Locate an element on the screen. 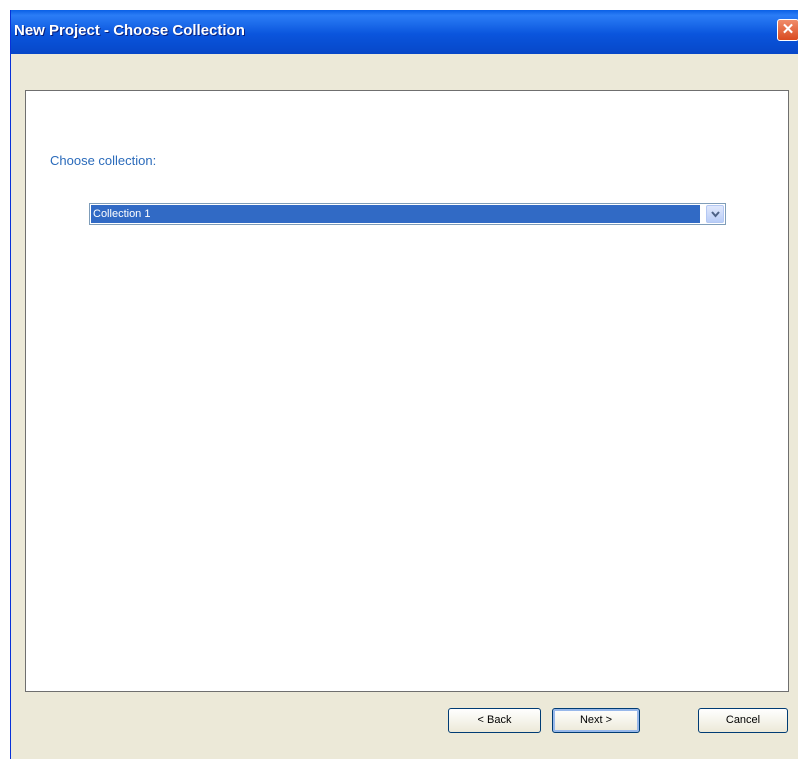 This screenshot has height=759, width=798. chevron-down-icon is located at coordinates (715, 214).